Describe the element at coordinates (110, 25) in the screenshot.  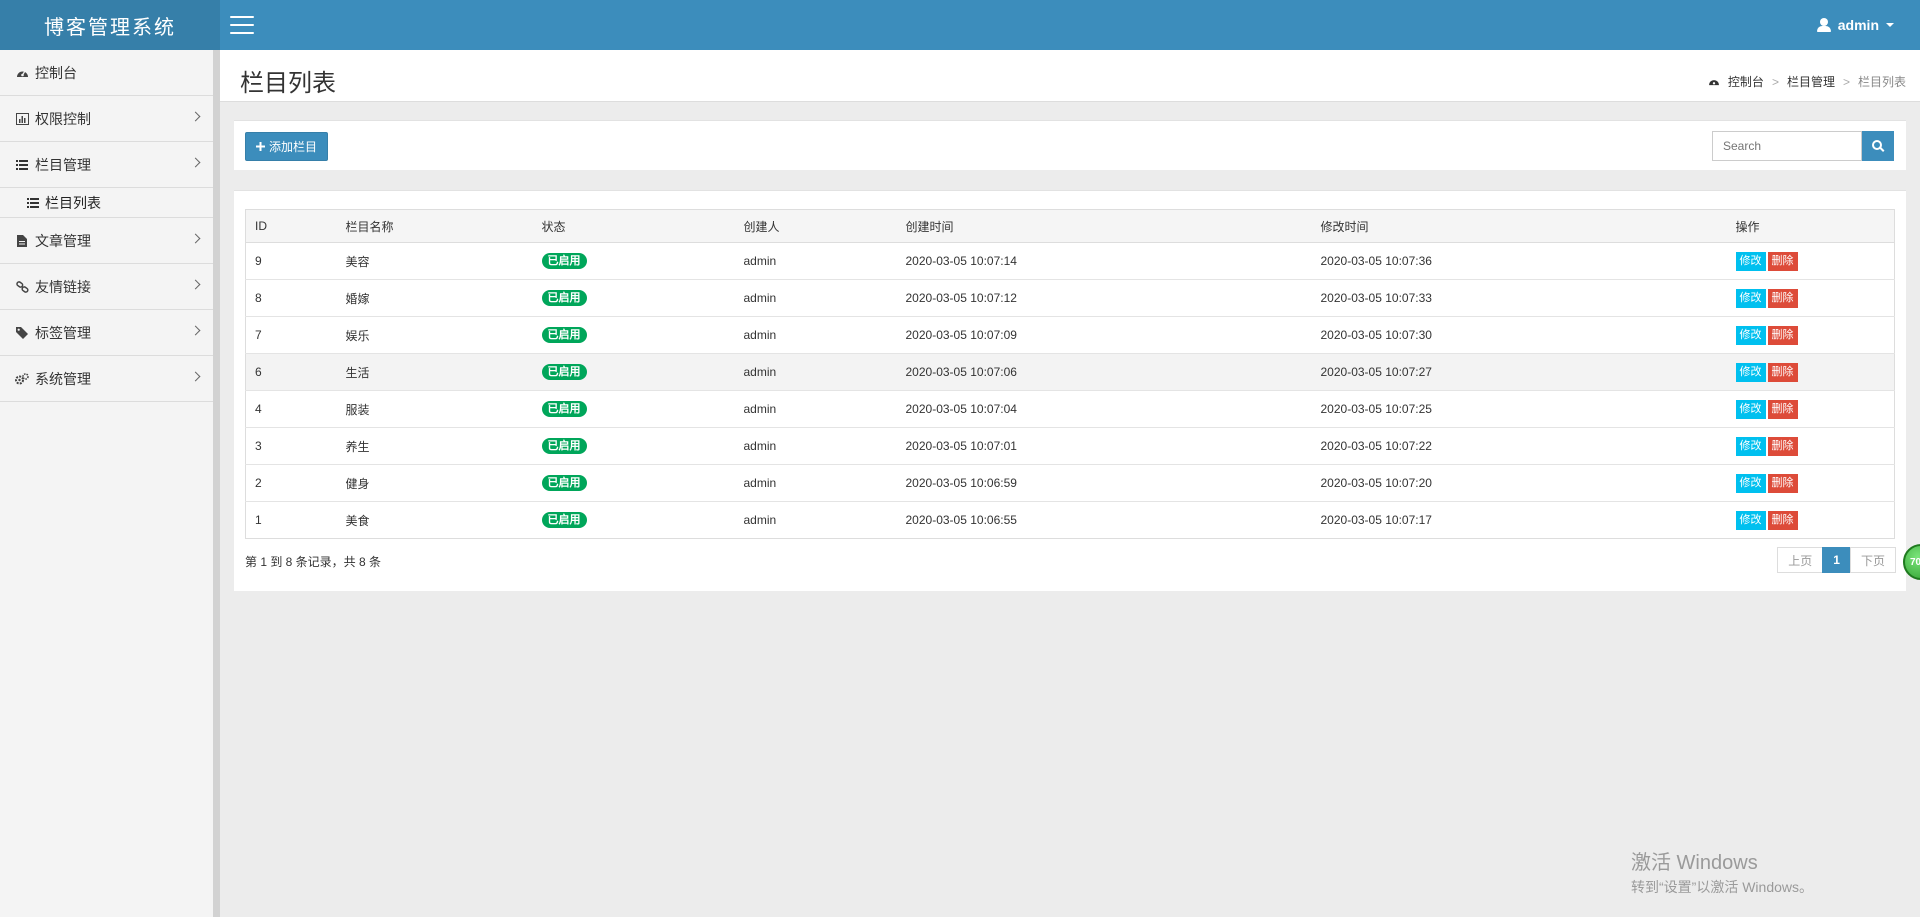
I see `app-logo: 博客管理系统` at that location.